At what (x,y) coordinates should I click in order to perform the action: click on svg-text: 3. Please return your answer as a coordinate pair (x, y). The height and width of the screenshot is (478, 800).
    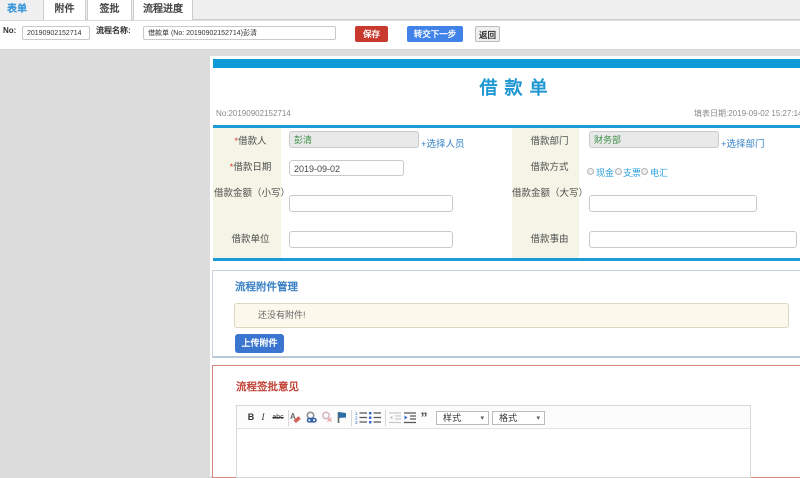
    Looking at the image, I should click on (356, 422).